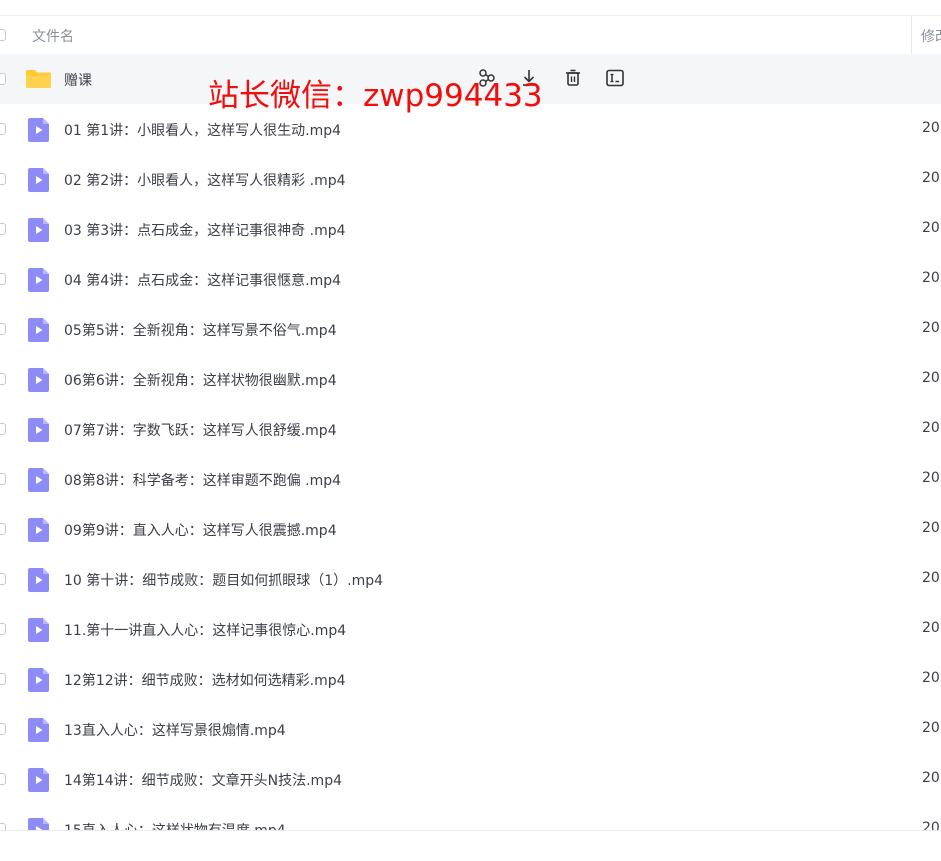  Describe the element at coordinates (200, 430) in the screenshot. I see `file-name: 07第7讲：字数飞跃：这样写人很舒缓.mp4` at that location.